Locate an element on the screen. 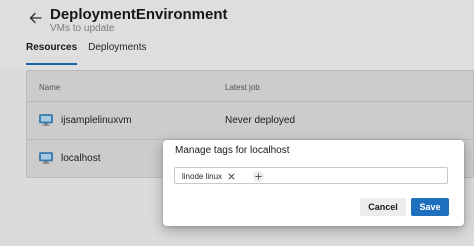 Image resolution: width=474 pixels, height=246 pixels. close-icon is located at coordinates (231, 176).